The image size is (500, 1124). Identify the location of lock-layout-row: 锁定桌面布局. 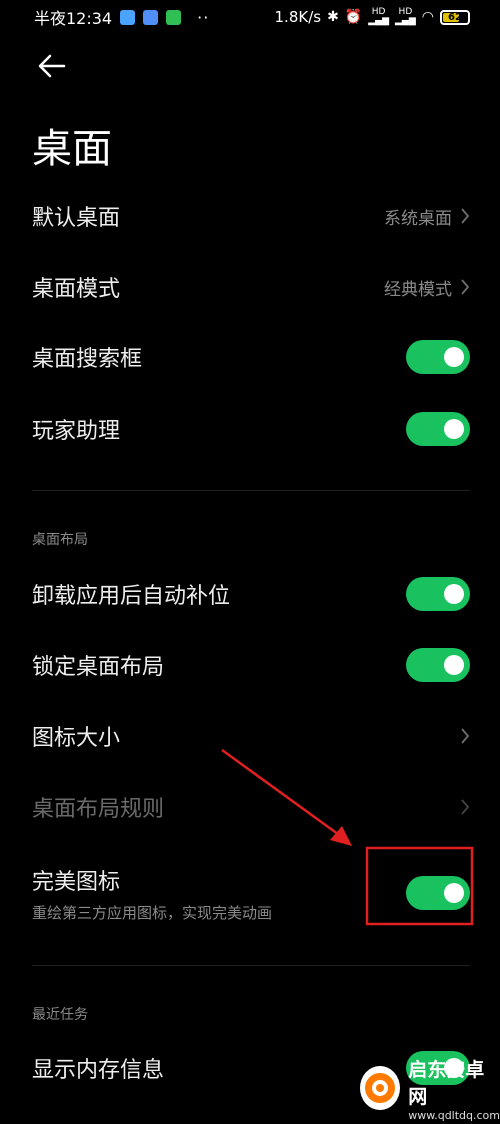
(251, 665).